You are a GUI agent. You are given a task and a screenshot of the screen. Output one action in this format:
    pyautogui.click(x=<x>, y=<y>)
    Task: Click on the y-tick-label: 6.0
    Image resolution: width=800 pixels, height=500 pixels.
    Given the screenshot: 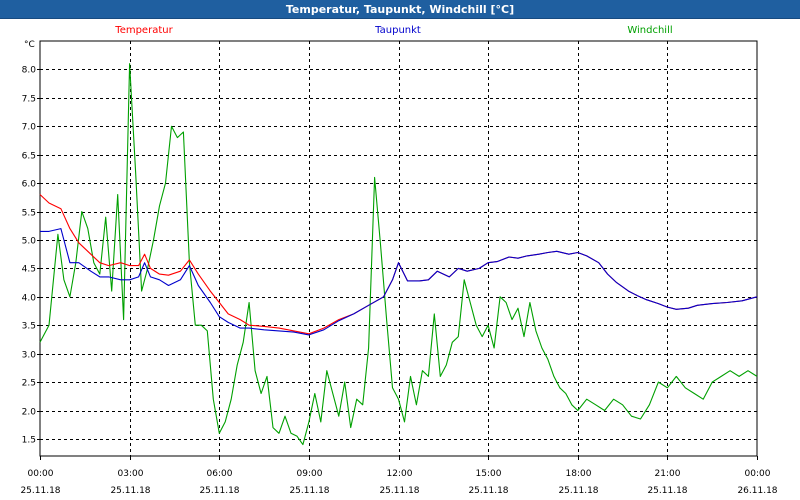 What is the action you would take?
    pyautogui.click(x=29, y=185)
    